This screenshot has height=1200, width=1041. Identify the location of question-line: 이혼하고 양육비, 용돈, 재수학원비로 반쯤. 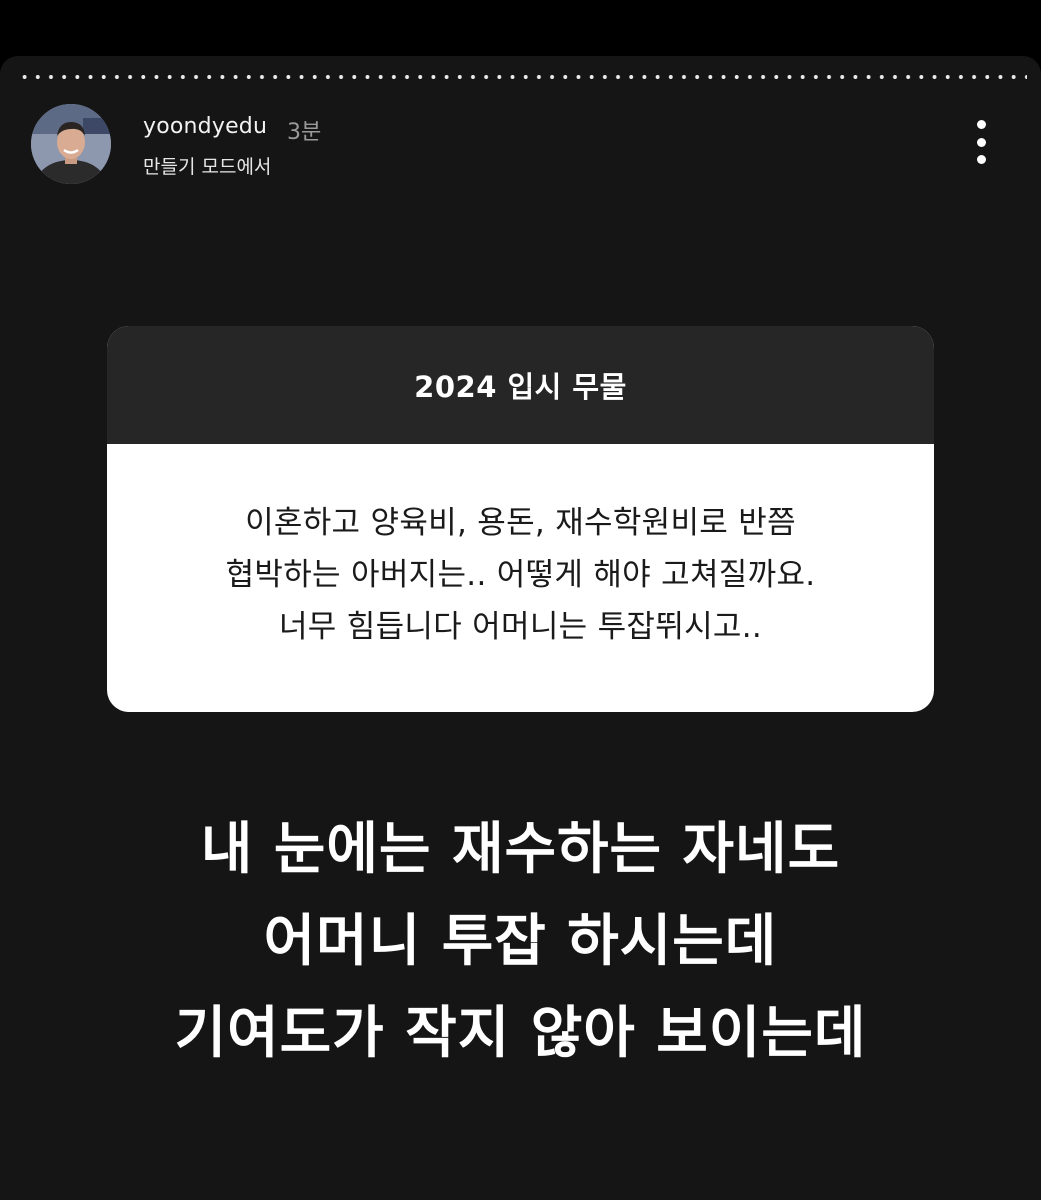
(520, 523).